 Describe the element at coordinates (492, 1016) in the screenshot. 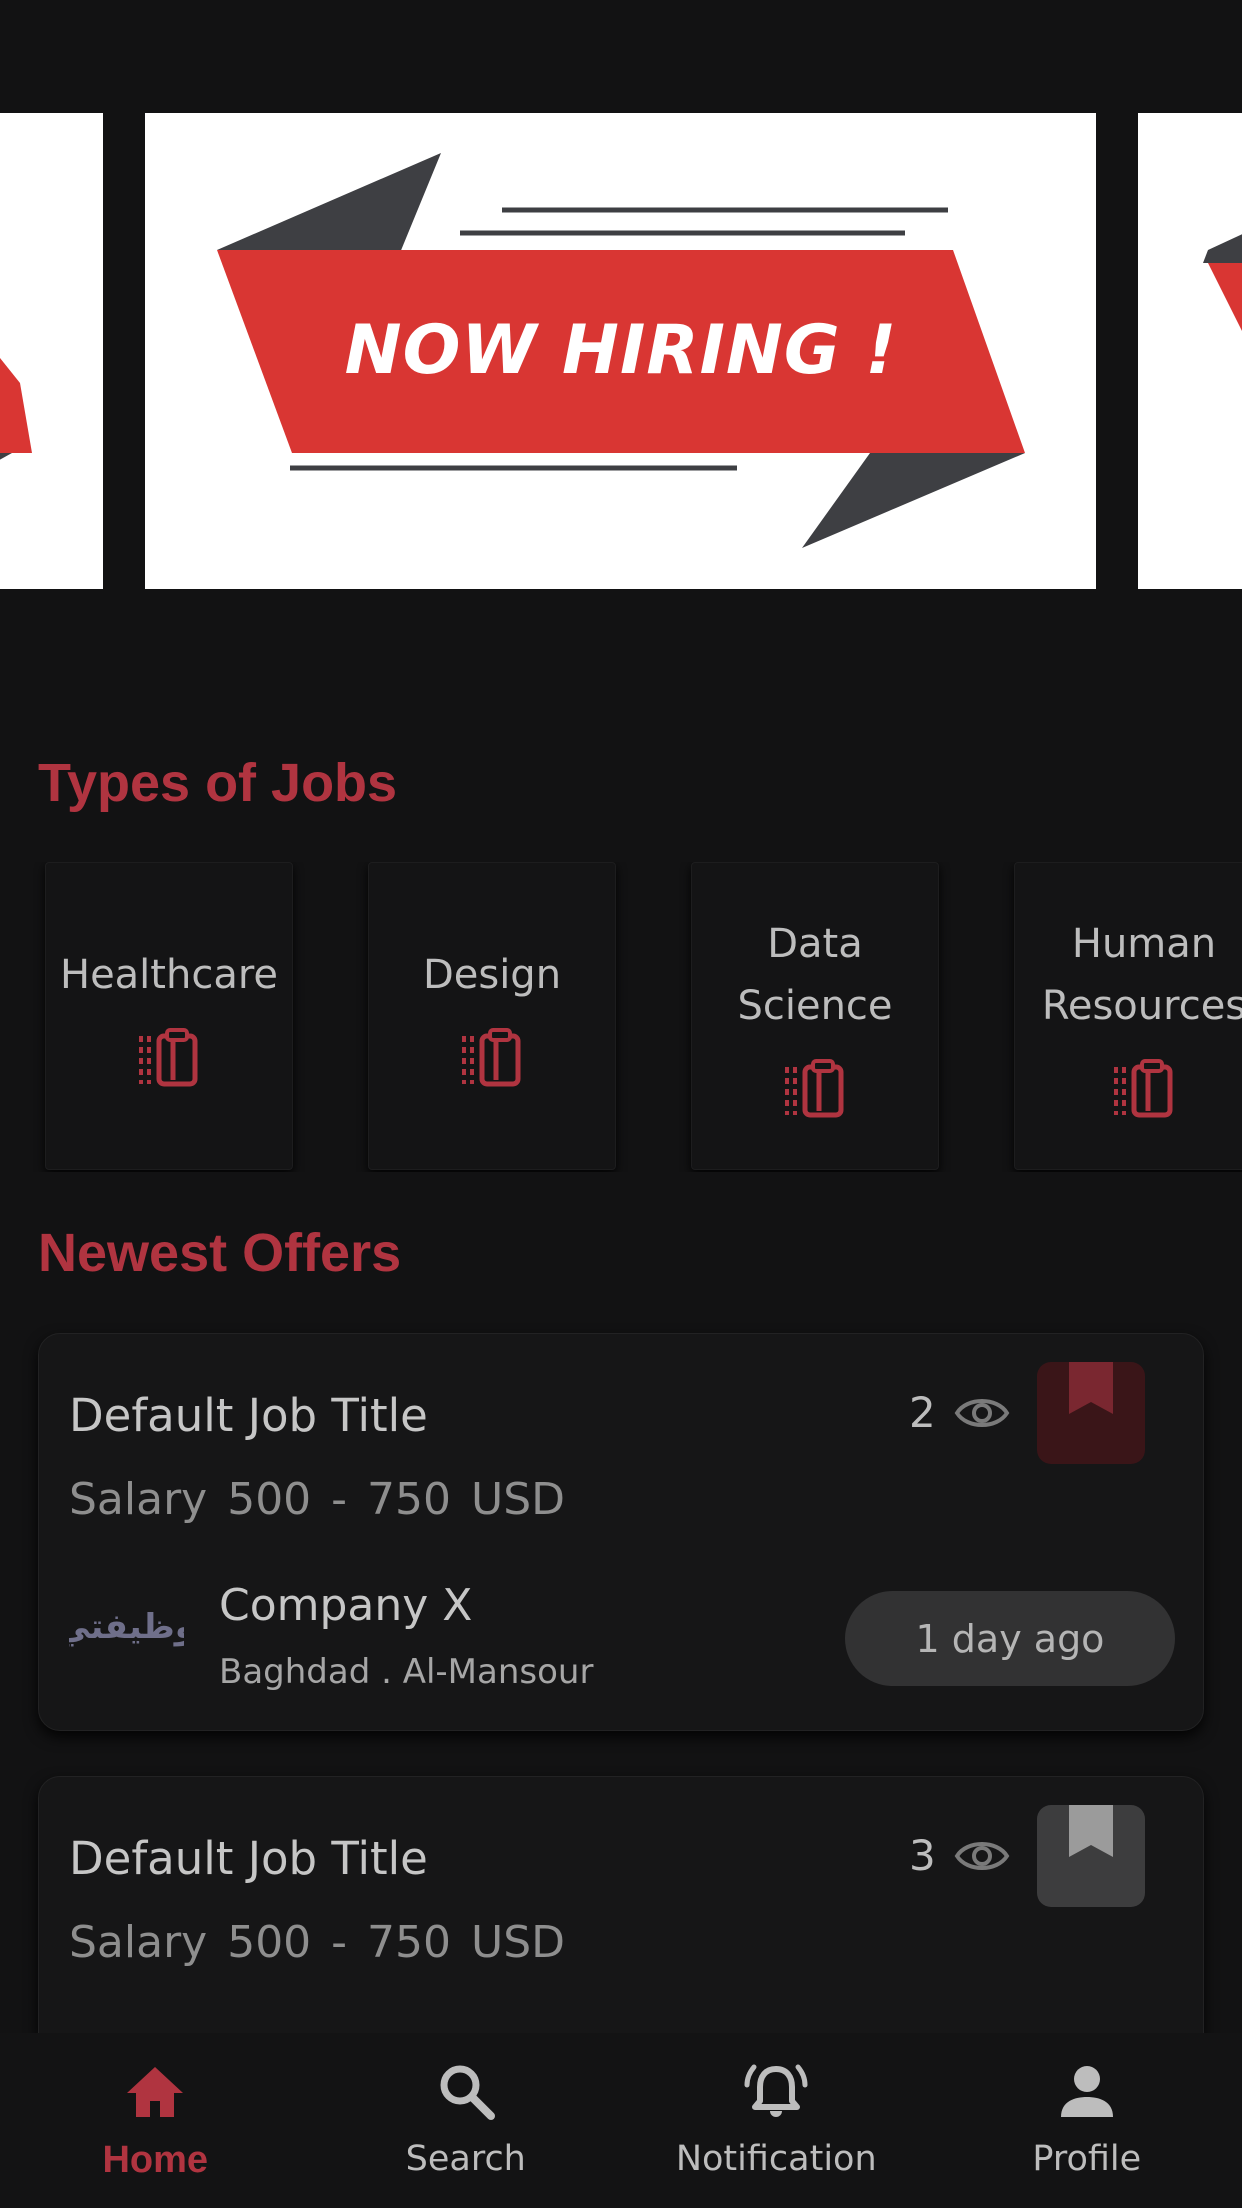

I see `category-card-design: Design` at that location.